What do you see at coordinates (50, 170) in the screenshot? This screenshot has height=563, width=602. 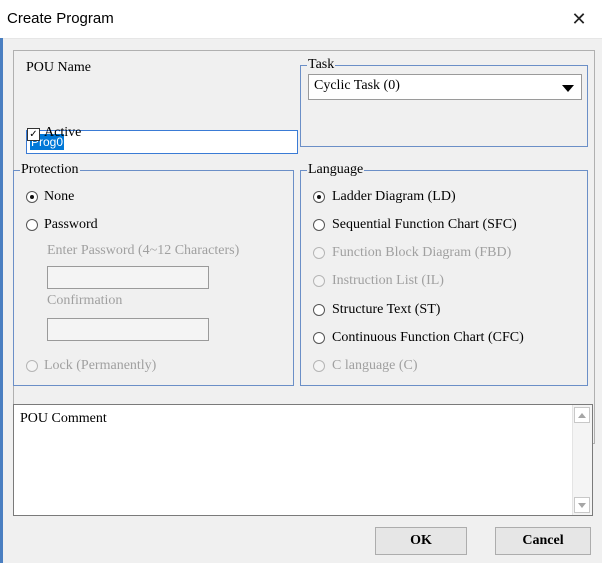 I see `protection-group-title: Protection` at bounding box center [50, 170].